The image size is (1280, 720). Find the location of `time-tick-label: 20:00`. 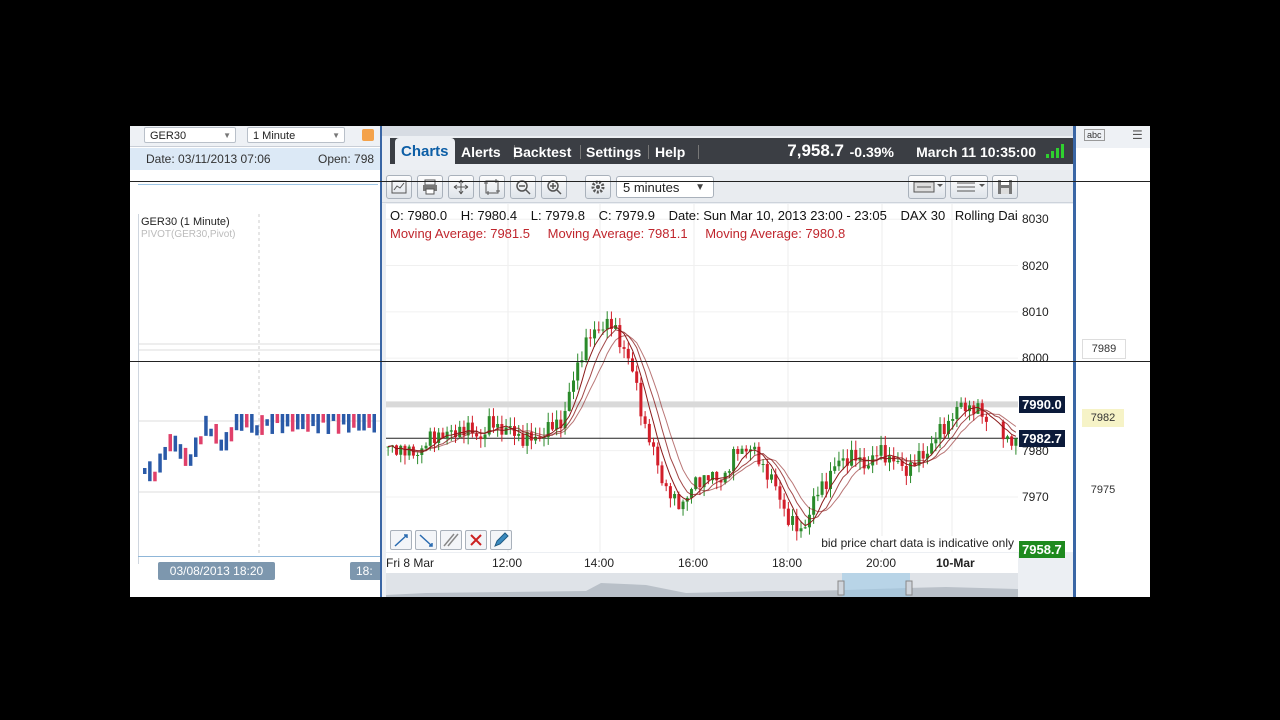

time-tick-label: 20:00 is located at coordinates (881, 563).